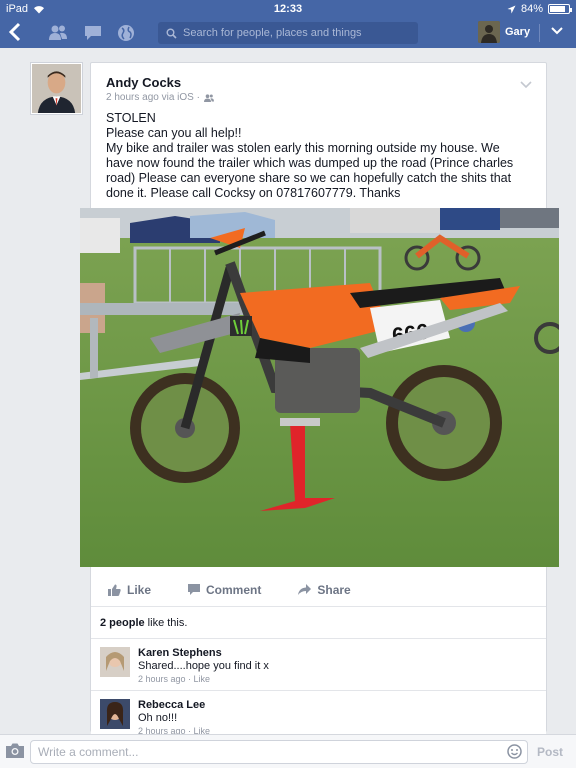  What do you see at coordinates (514, 751) in the screenshot?
I see `emoji-smiley-icon` at bounding box center [514, 751].